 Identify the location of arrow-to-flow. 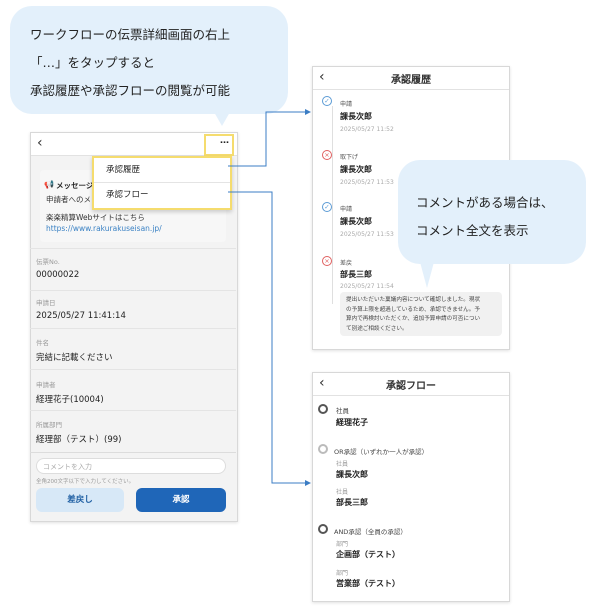
(269, 338).